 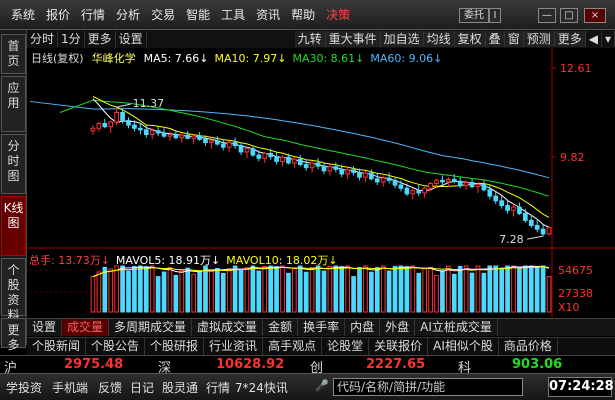 I want to click on index-row: 沪 2975.48 深 10628.92 创 2227.65 科 903.06, so click(x=307, y=365).